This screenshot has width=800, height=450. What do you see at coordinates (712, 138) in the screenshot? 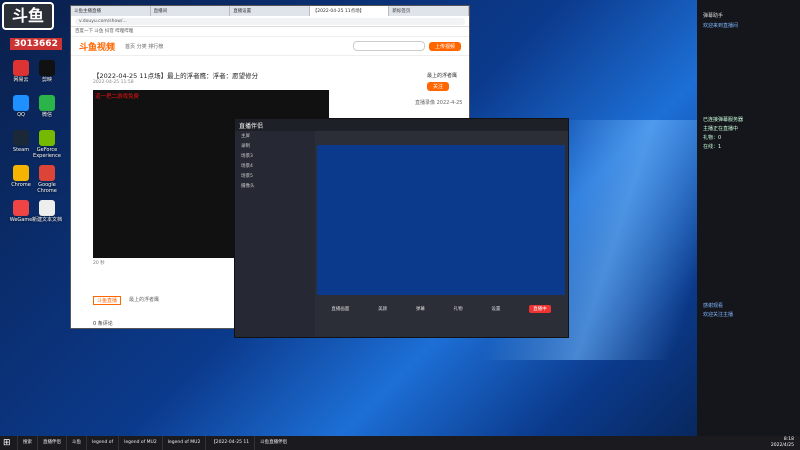
I see `panel-line: 礼物：0` at bounding box center [712, 138].